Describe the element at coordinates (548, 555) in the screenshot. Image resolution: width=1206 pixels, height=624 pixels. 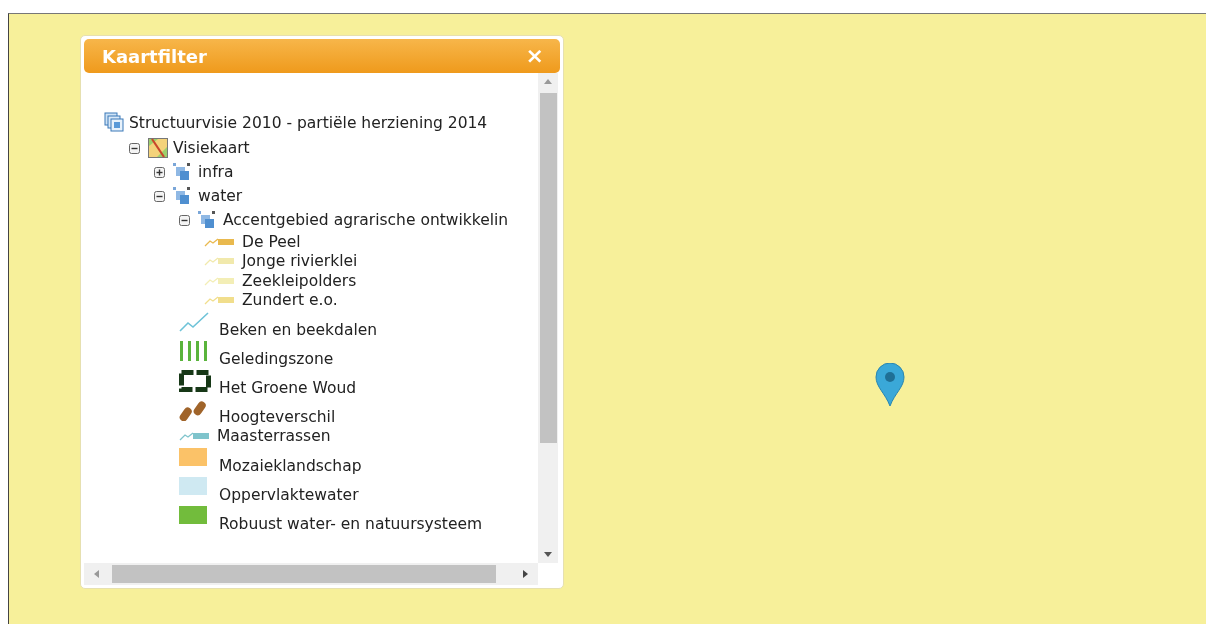
I see `scroll-down-icon` at that location.